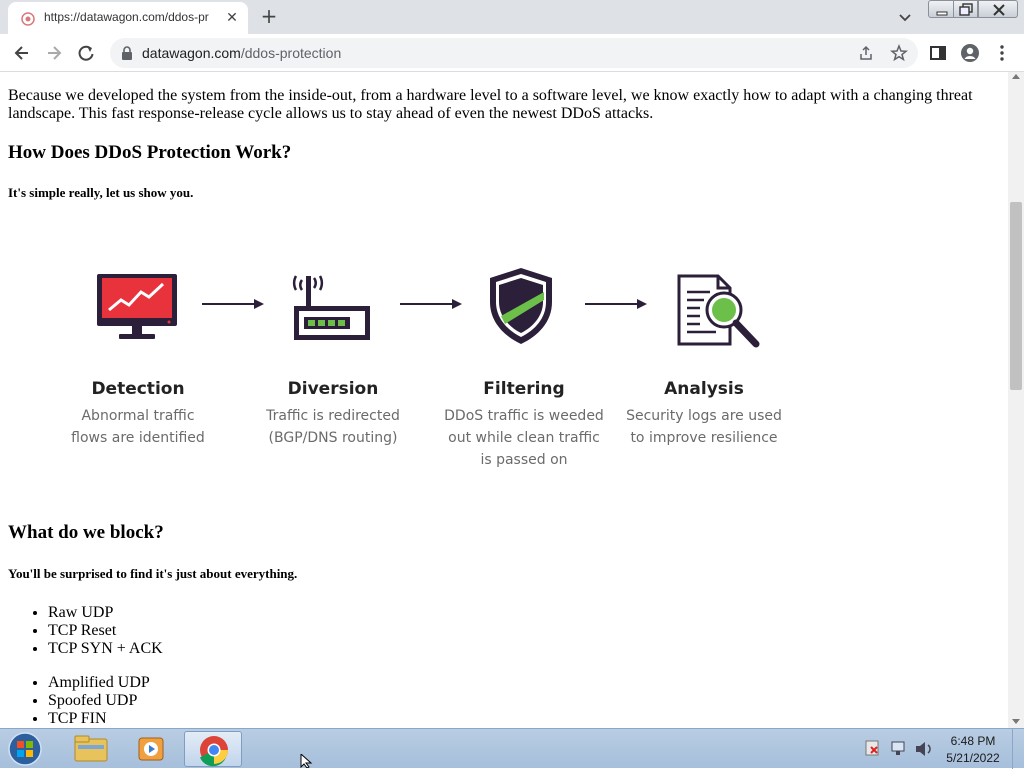 The width and height of the screenshot is (1024, 772). Describe the element at coordinates (101, 192) in the screenshot. I see `how-it-works-subtitle: It's simple really, let us show you.` at that location.